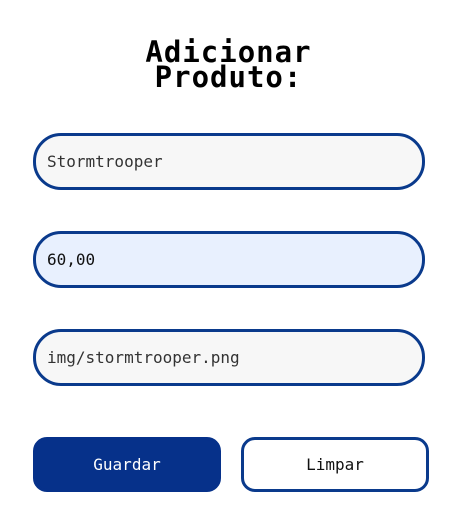 The width and height of the screenshot is (457, 522). I want to click on product-image-input, so click(229, 357).